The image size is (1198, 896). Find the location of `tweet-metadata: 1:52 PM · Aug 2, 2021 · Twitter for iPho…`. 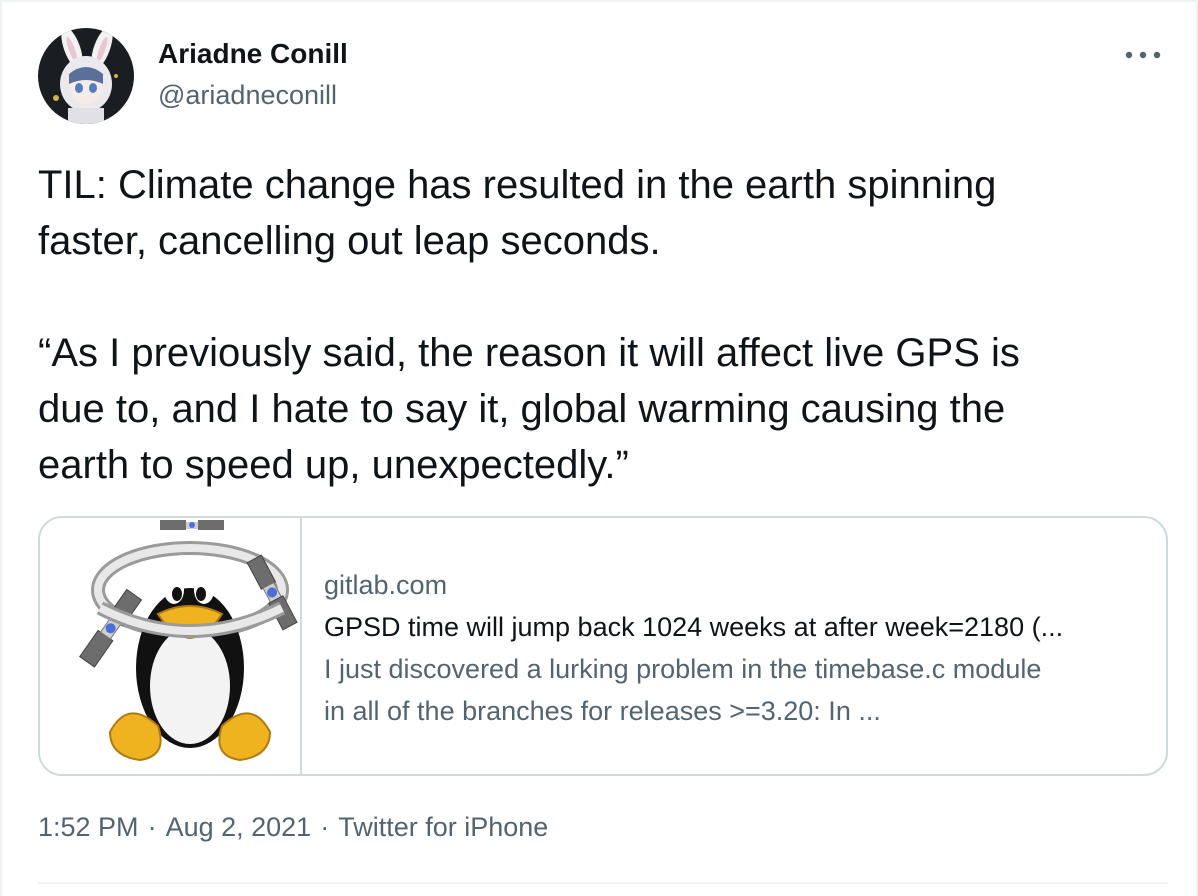

tweet-metadata: 1:52 PM · Aug 2, 2021 · Twitter for iPho… is located at coordinates (293, 827).